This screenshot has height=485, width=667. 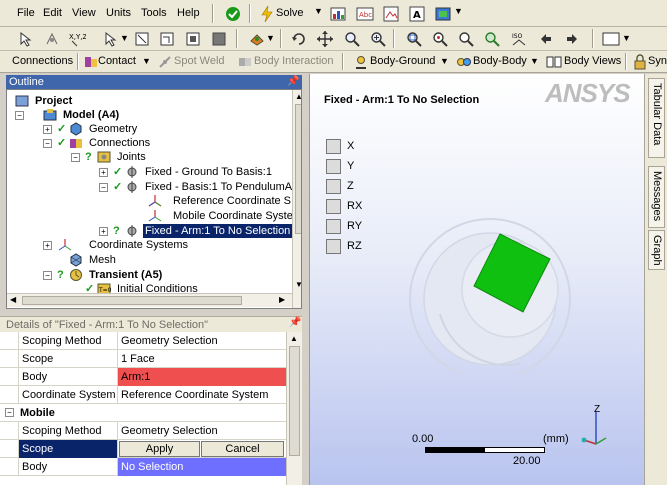 What do you see at coordinates (356, 207) in the screenshot?
I see `dof-rx: RX` at bounding box center [356, 207].